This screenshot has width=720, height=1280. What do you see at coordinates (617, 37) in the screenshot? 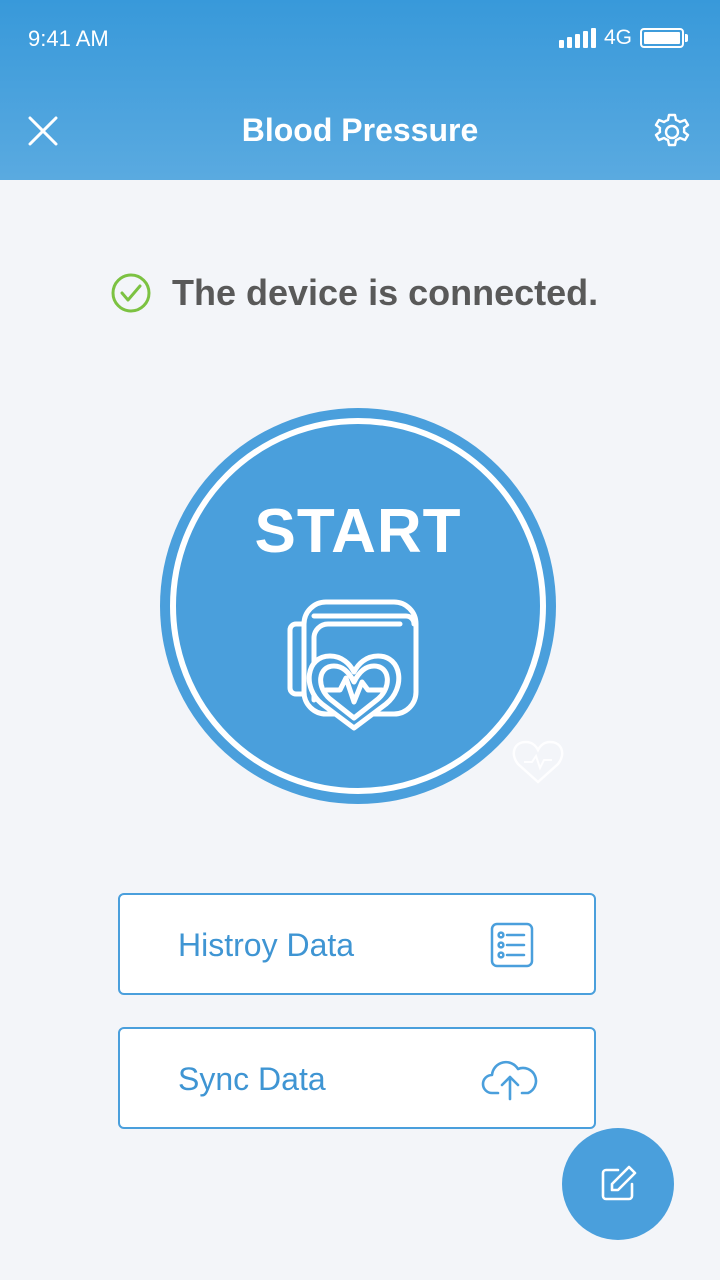
I see `network-type: 4G` at bounding box center [617, 37].